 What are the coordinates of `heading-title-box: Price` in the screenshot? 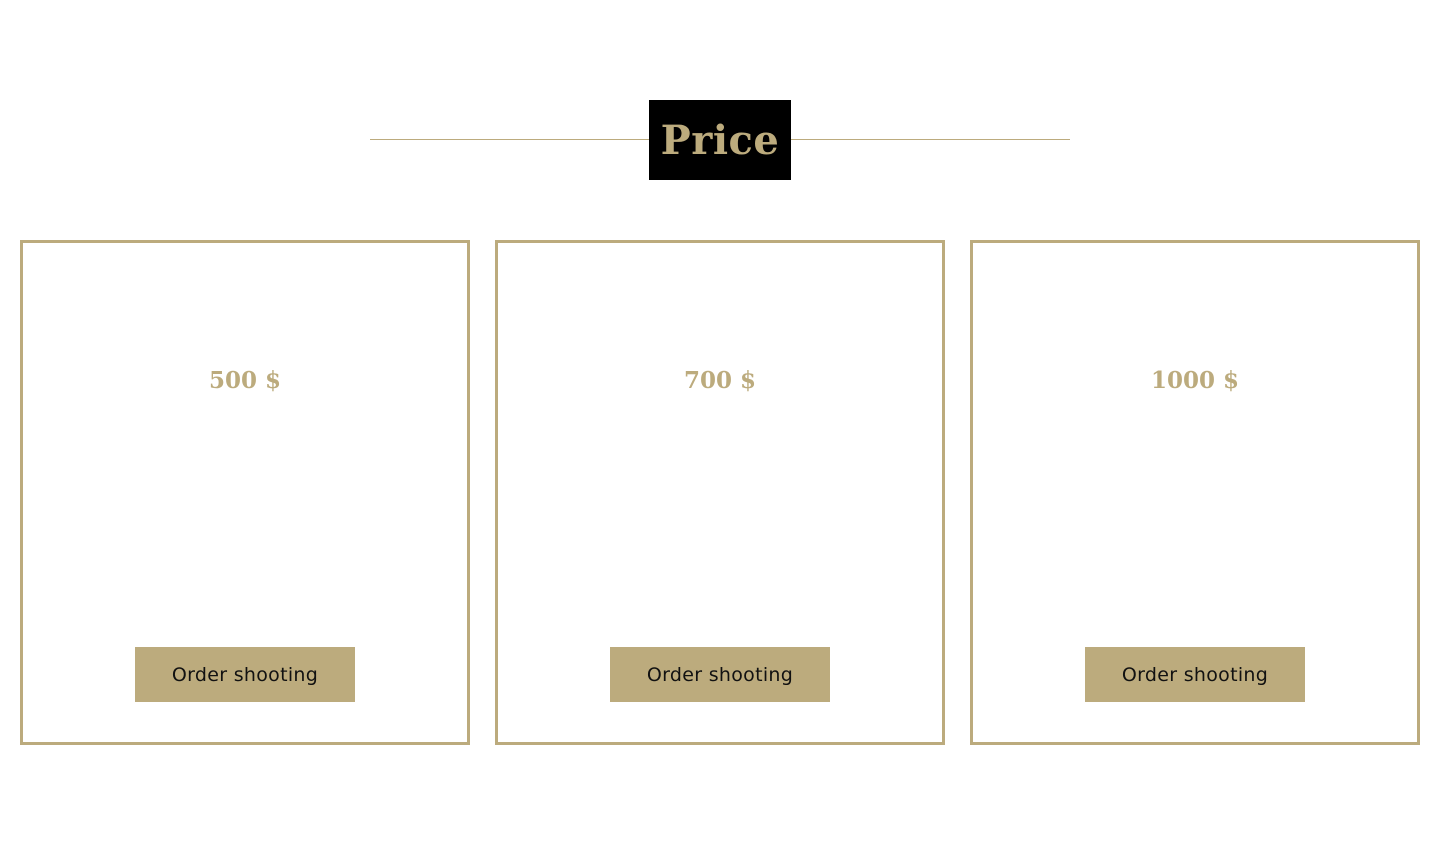 It's located at (720, 140).